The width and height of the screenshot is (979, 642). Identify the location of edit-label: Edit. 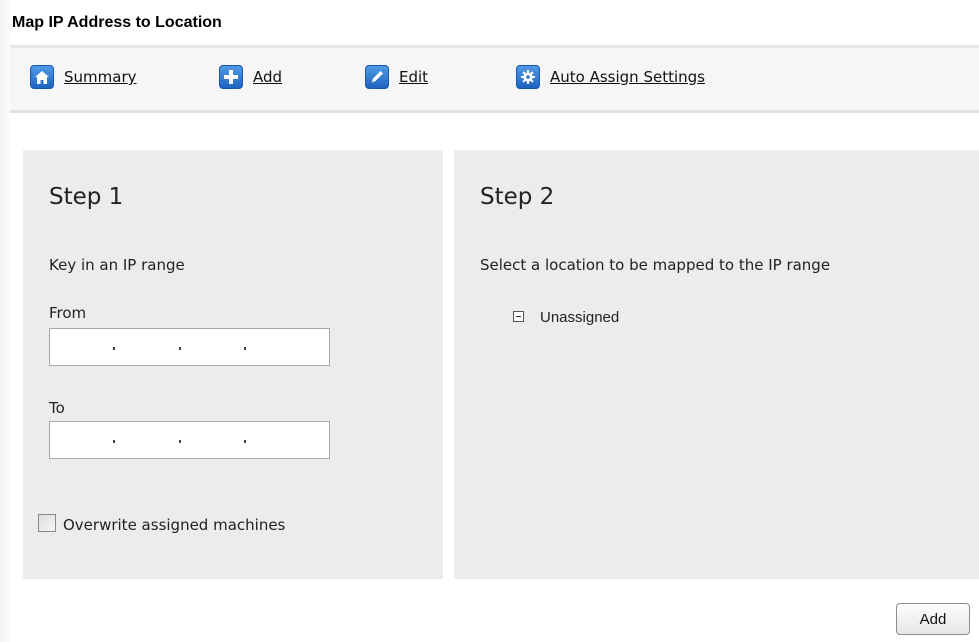
(414, 77).